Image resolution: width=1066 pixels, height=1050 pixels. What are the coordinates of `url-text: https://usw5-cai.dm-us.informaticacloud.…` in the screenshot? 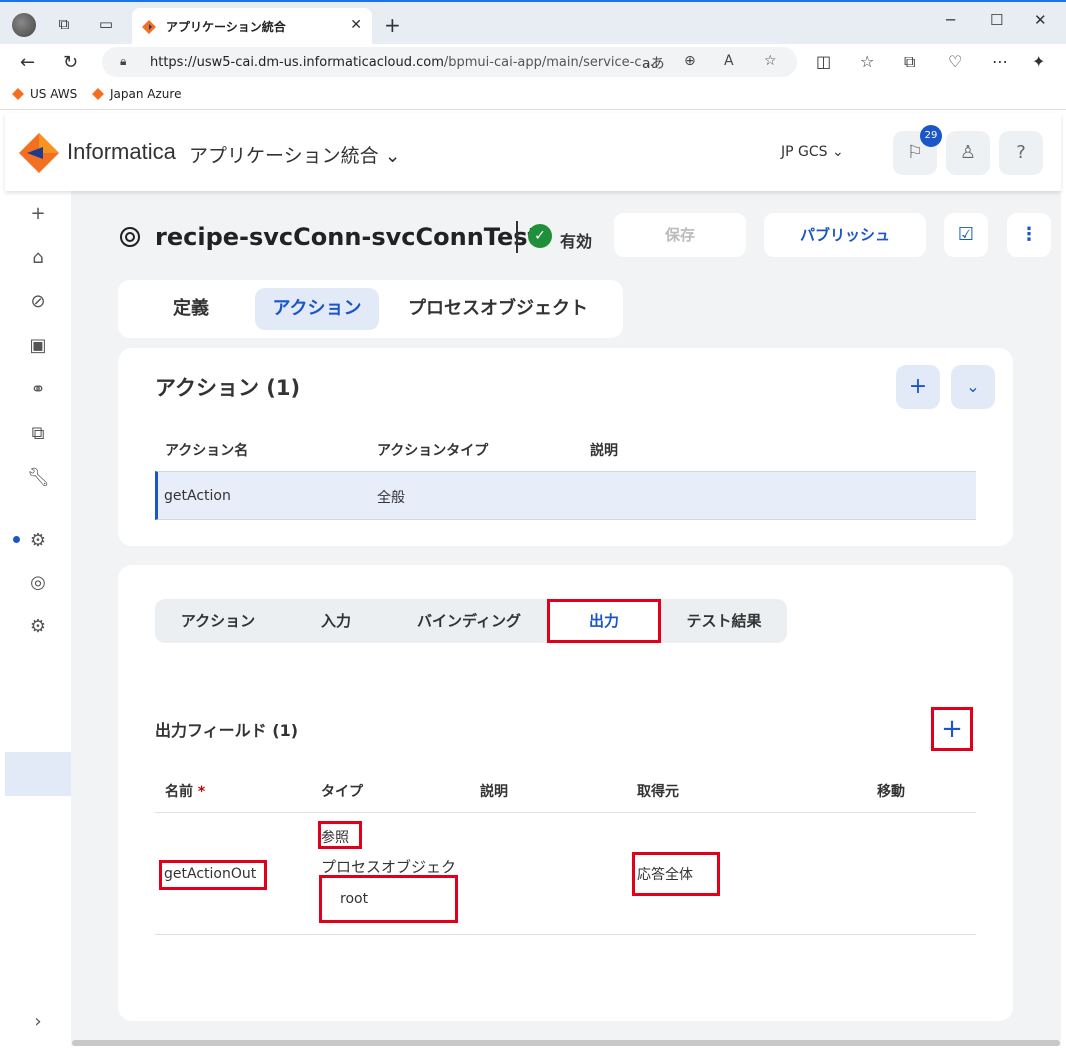 It's located at (402, 62).